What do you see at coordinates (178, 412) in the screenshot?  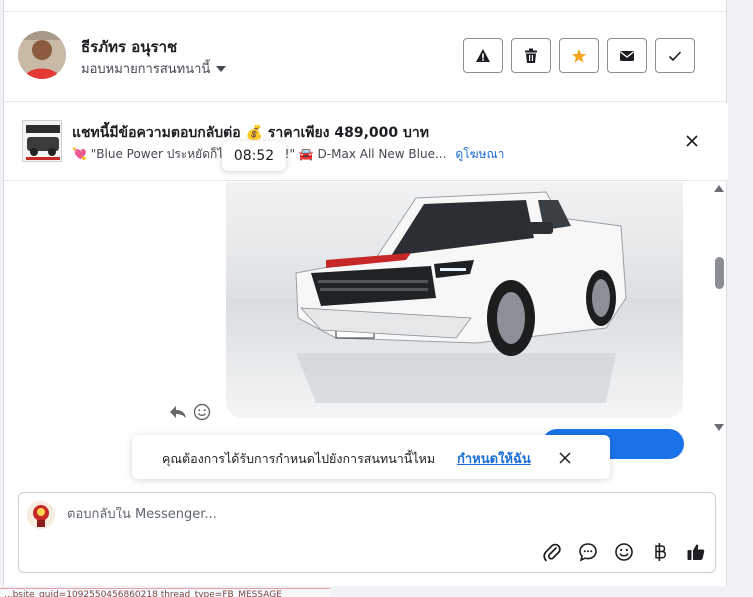 I see `reply-icon` at bounding box center [178, 412].